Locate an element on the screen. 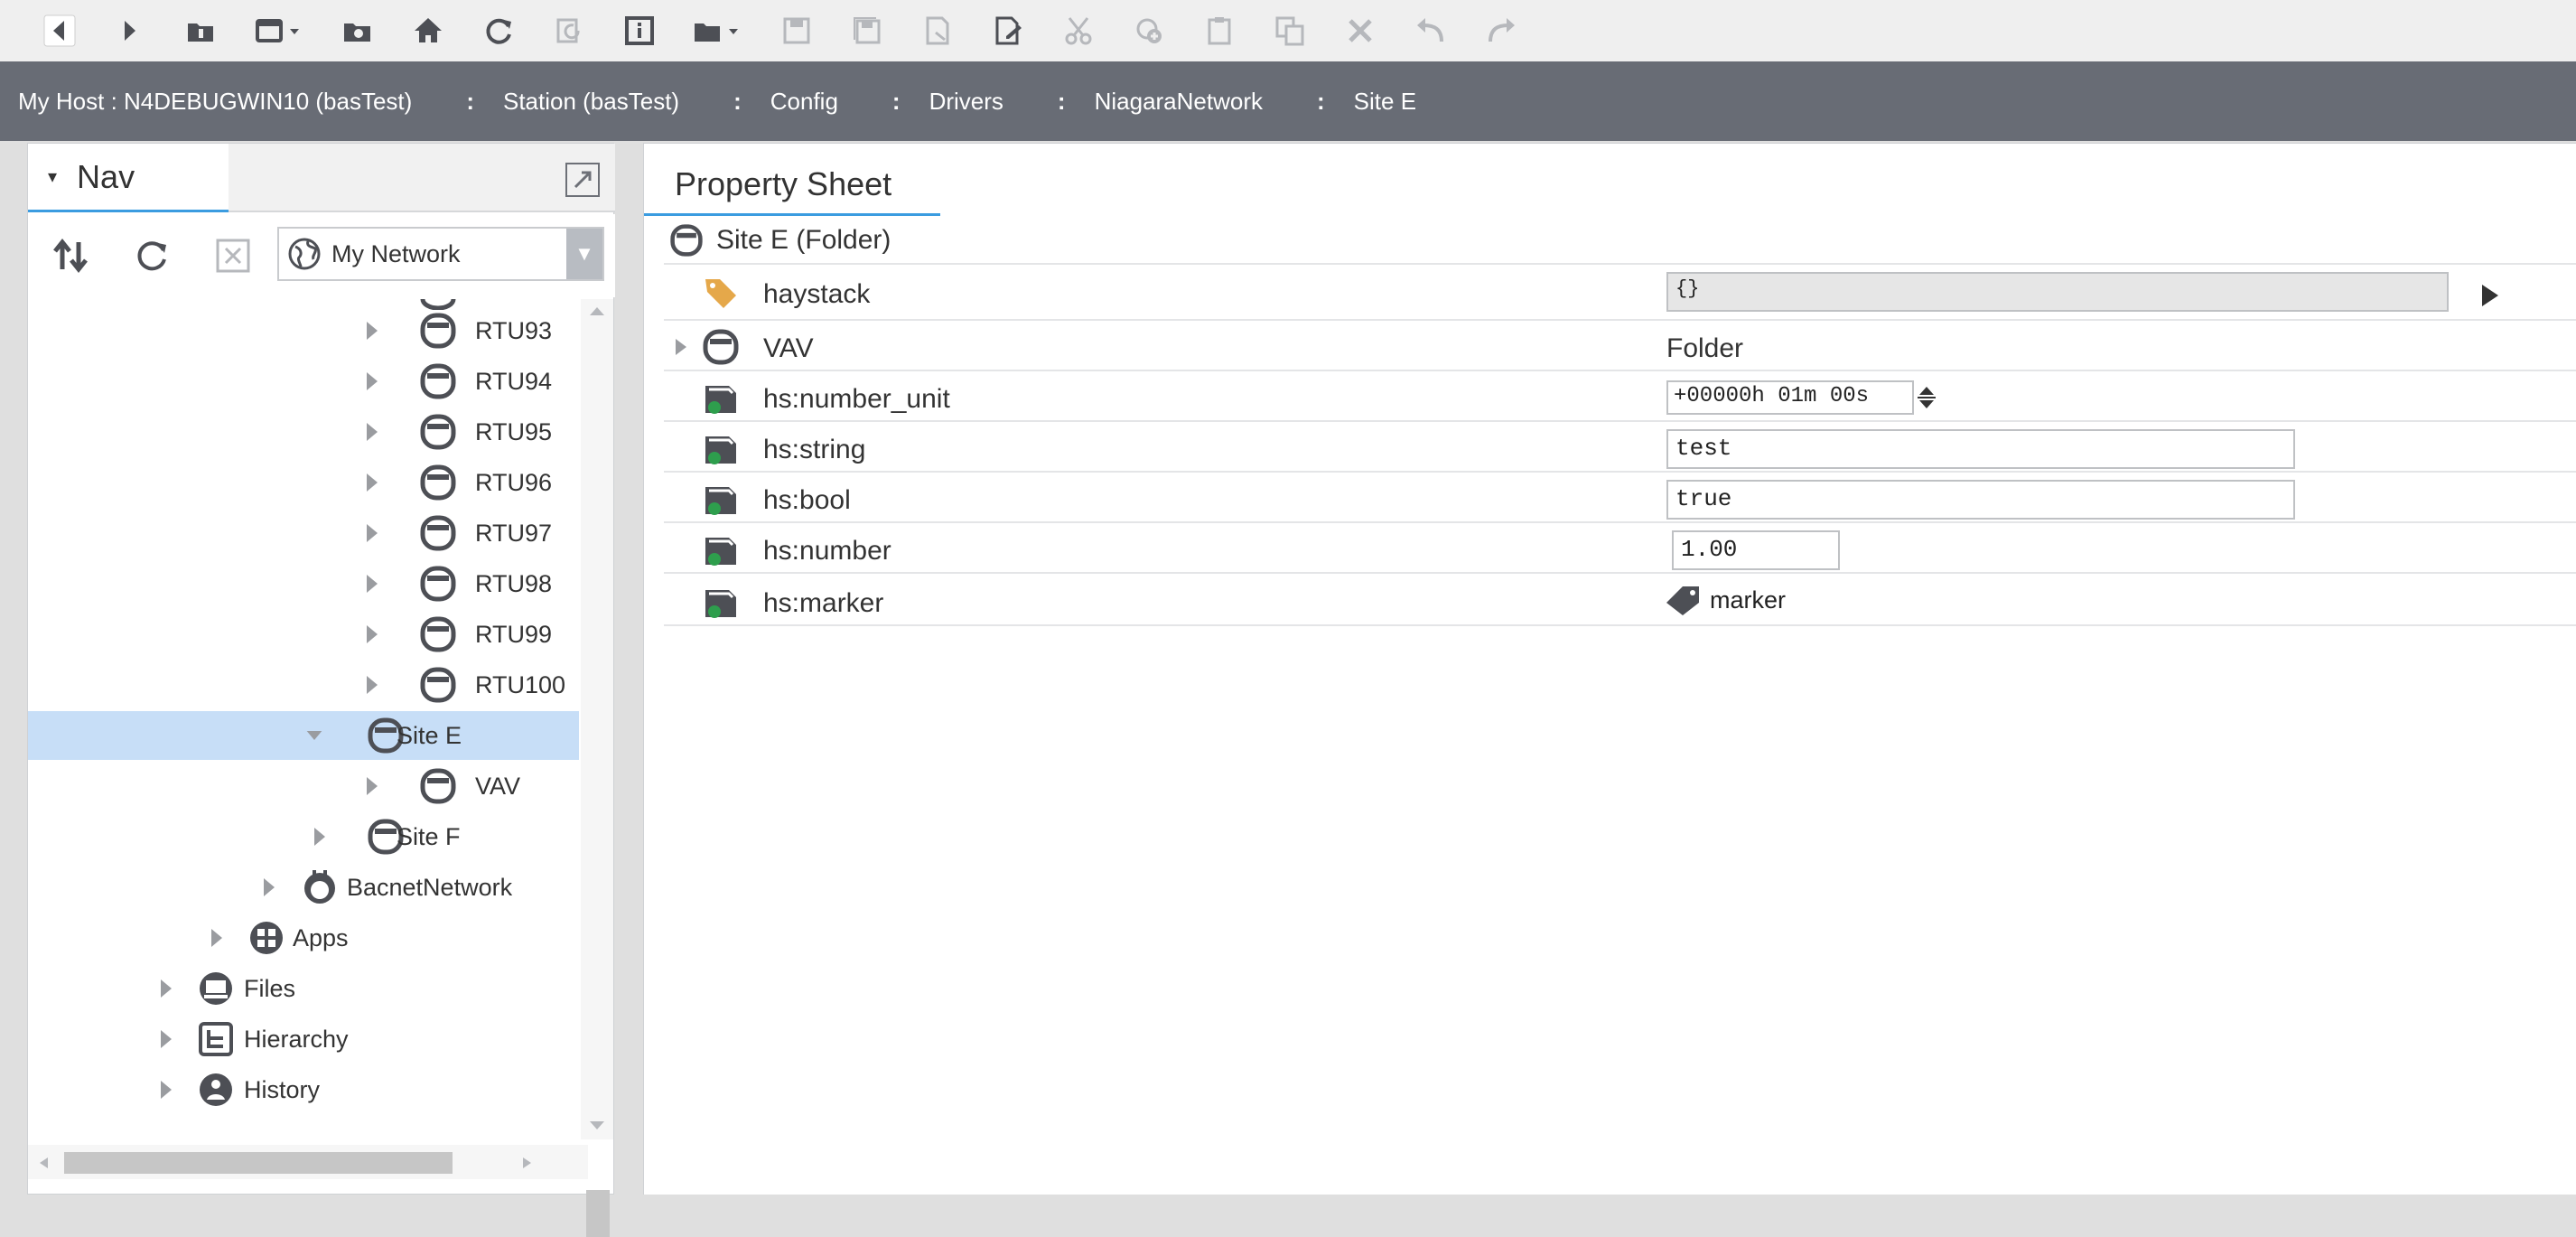 The width and height of the screenshot is (2576, 1237). tree-item-history: History is located at coordinates (303, 1090).